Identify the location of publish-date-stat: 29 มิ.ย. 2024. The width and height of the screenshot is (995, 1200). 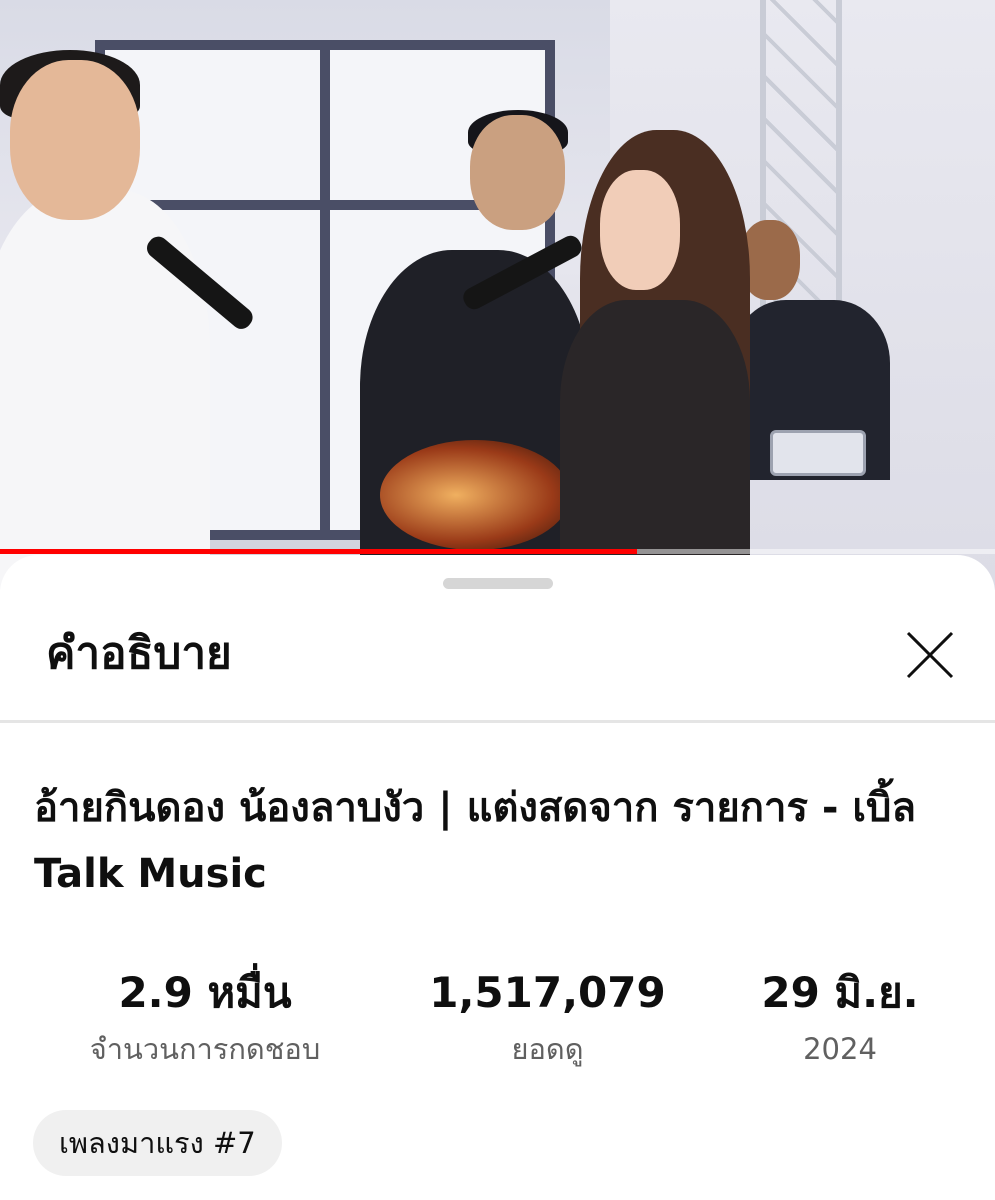
(840, 1013).